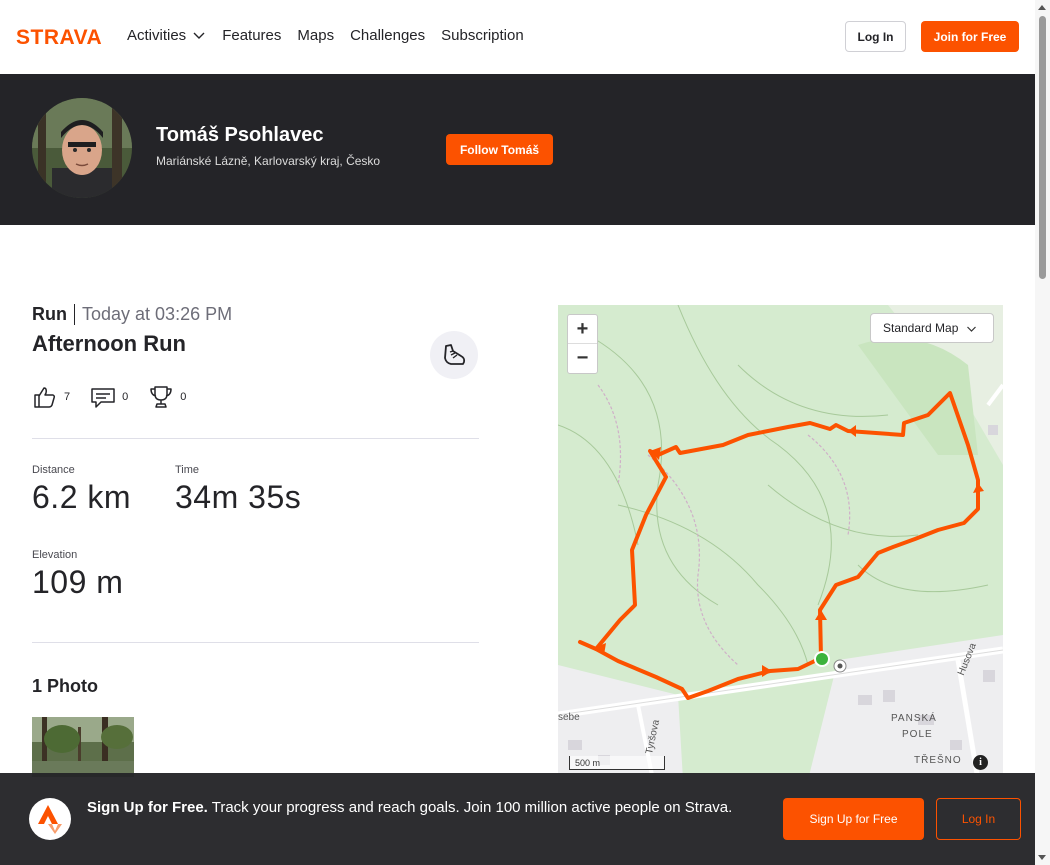 This screenshot has height=865, width=1050. I want to click on svg-text: STRAVA, so click(59, 36).